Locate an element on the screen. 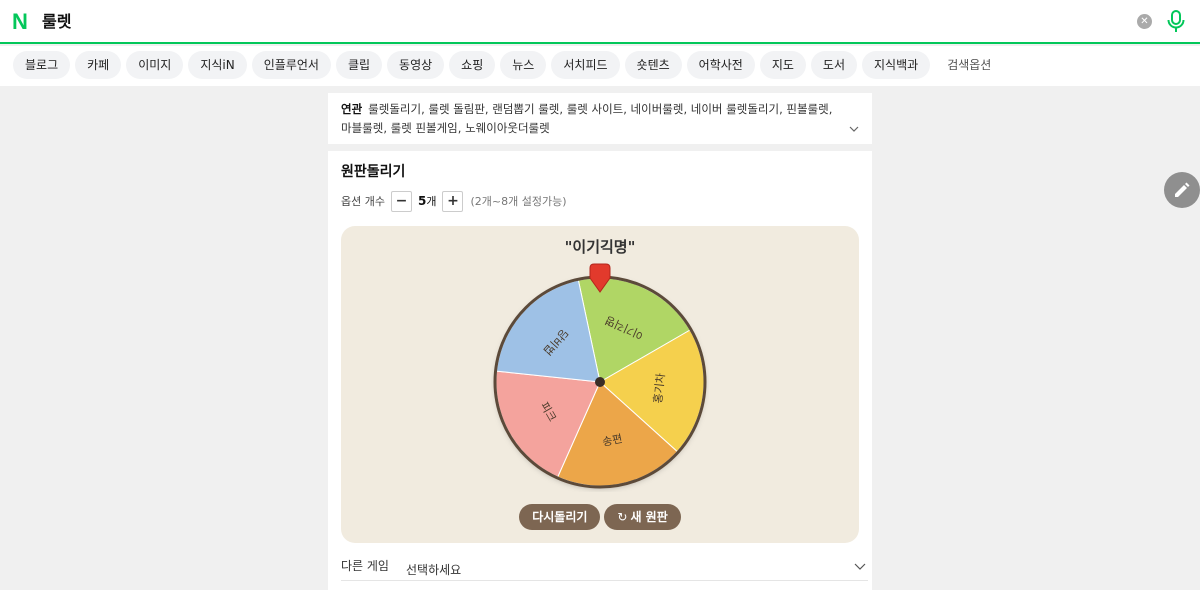 This screenshot has height=590, width=1200. new-wheel-button: ↻ 새 원판 is located at coordinates (642, 517).